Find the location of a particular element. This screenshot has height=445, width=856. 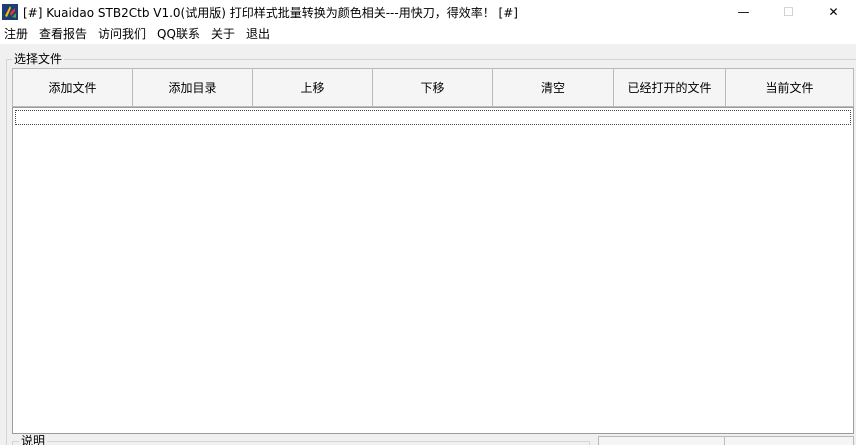

current-file-button: 当前文件 is located at coordinates (789, 87).